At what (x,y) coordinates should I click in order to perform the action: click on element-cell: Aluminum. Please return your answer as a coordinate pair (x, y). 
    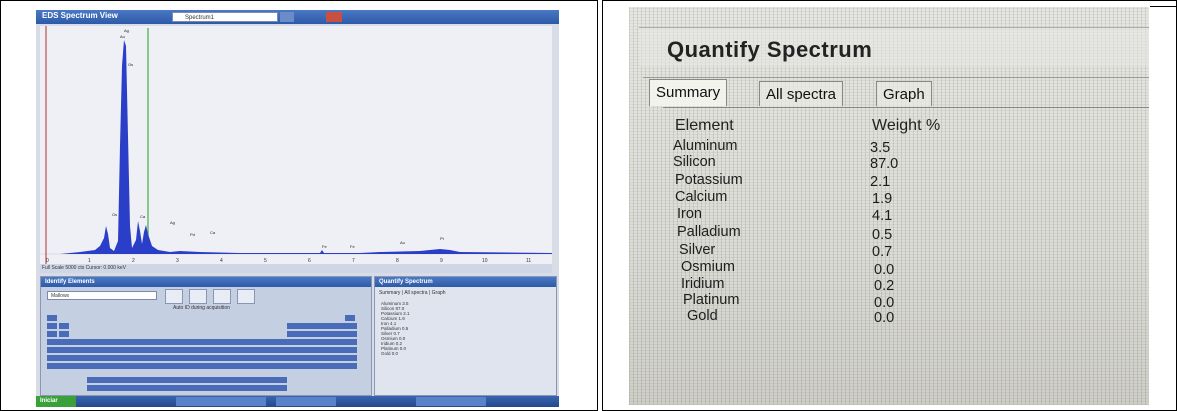
    Looking at the image, I should click on (705, 146).